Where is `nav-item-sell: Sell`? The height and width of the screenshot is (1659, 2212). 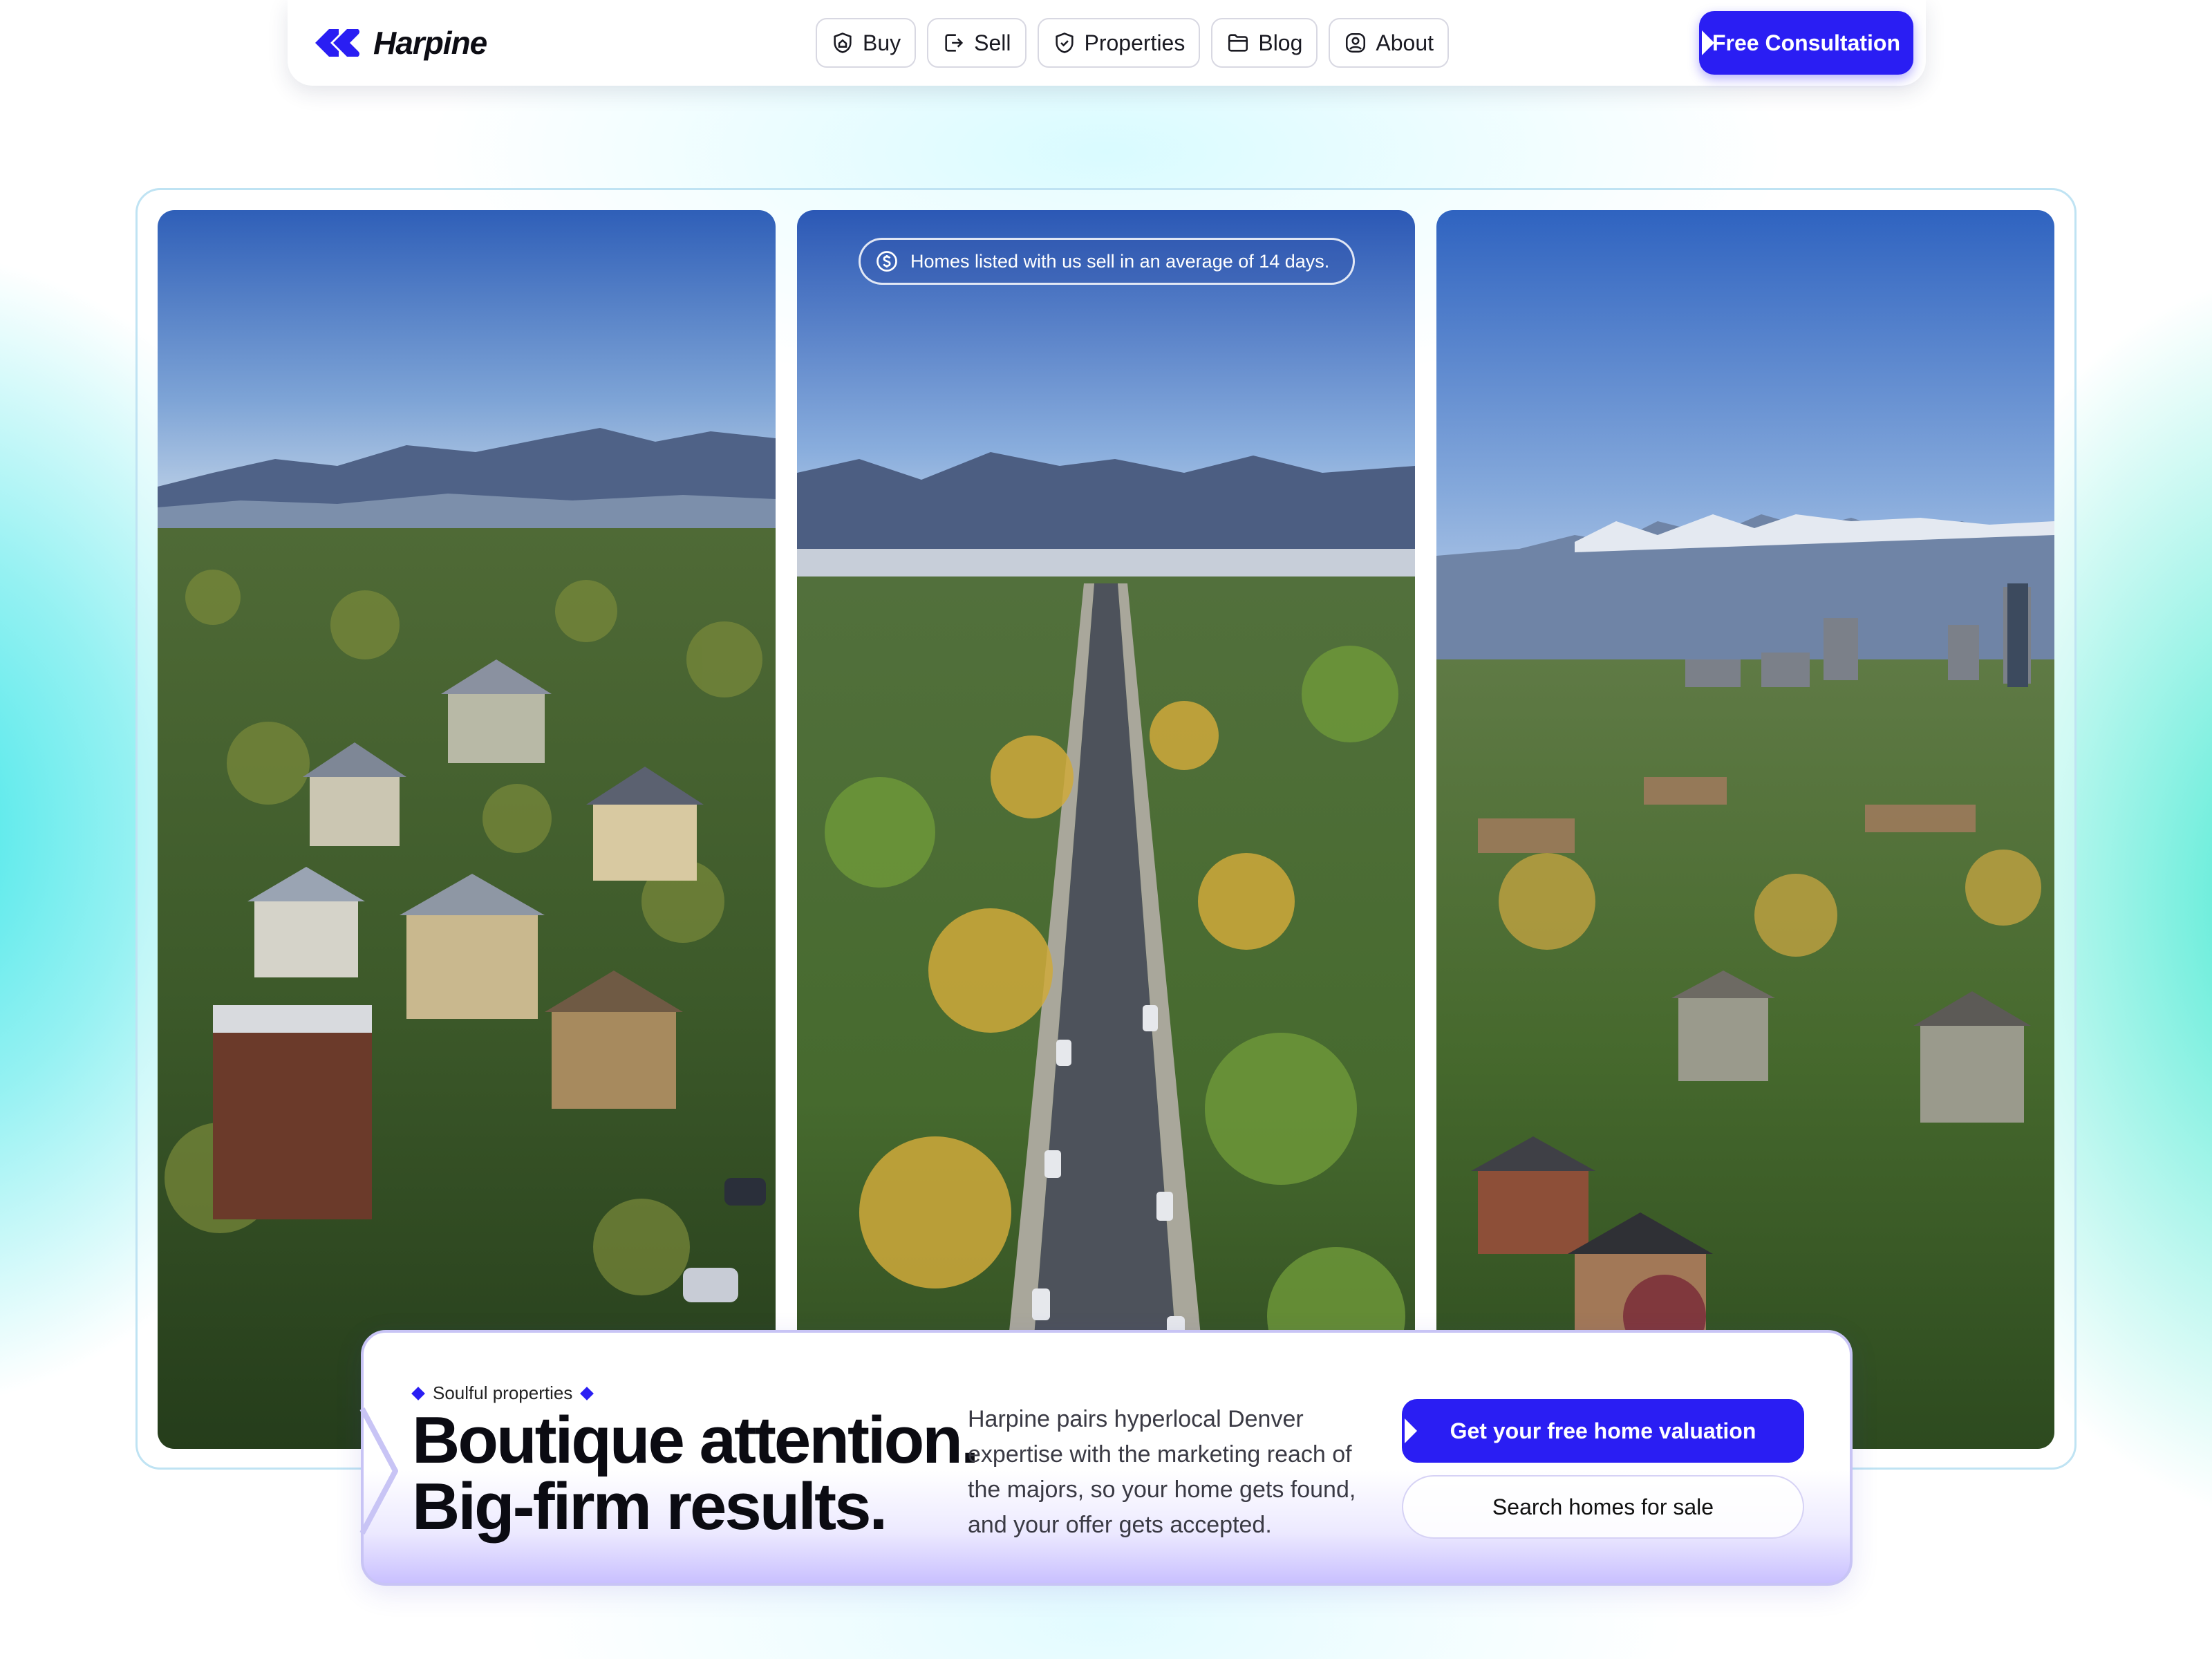
nav-item-sell: Sell is located at coordinates (977, 43).